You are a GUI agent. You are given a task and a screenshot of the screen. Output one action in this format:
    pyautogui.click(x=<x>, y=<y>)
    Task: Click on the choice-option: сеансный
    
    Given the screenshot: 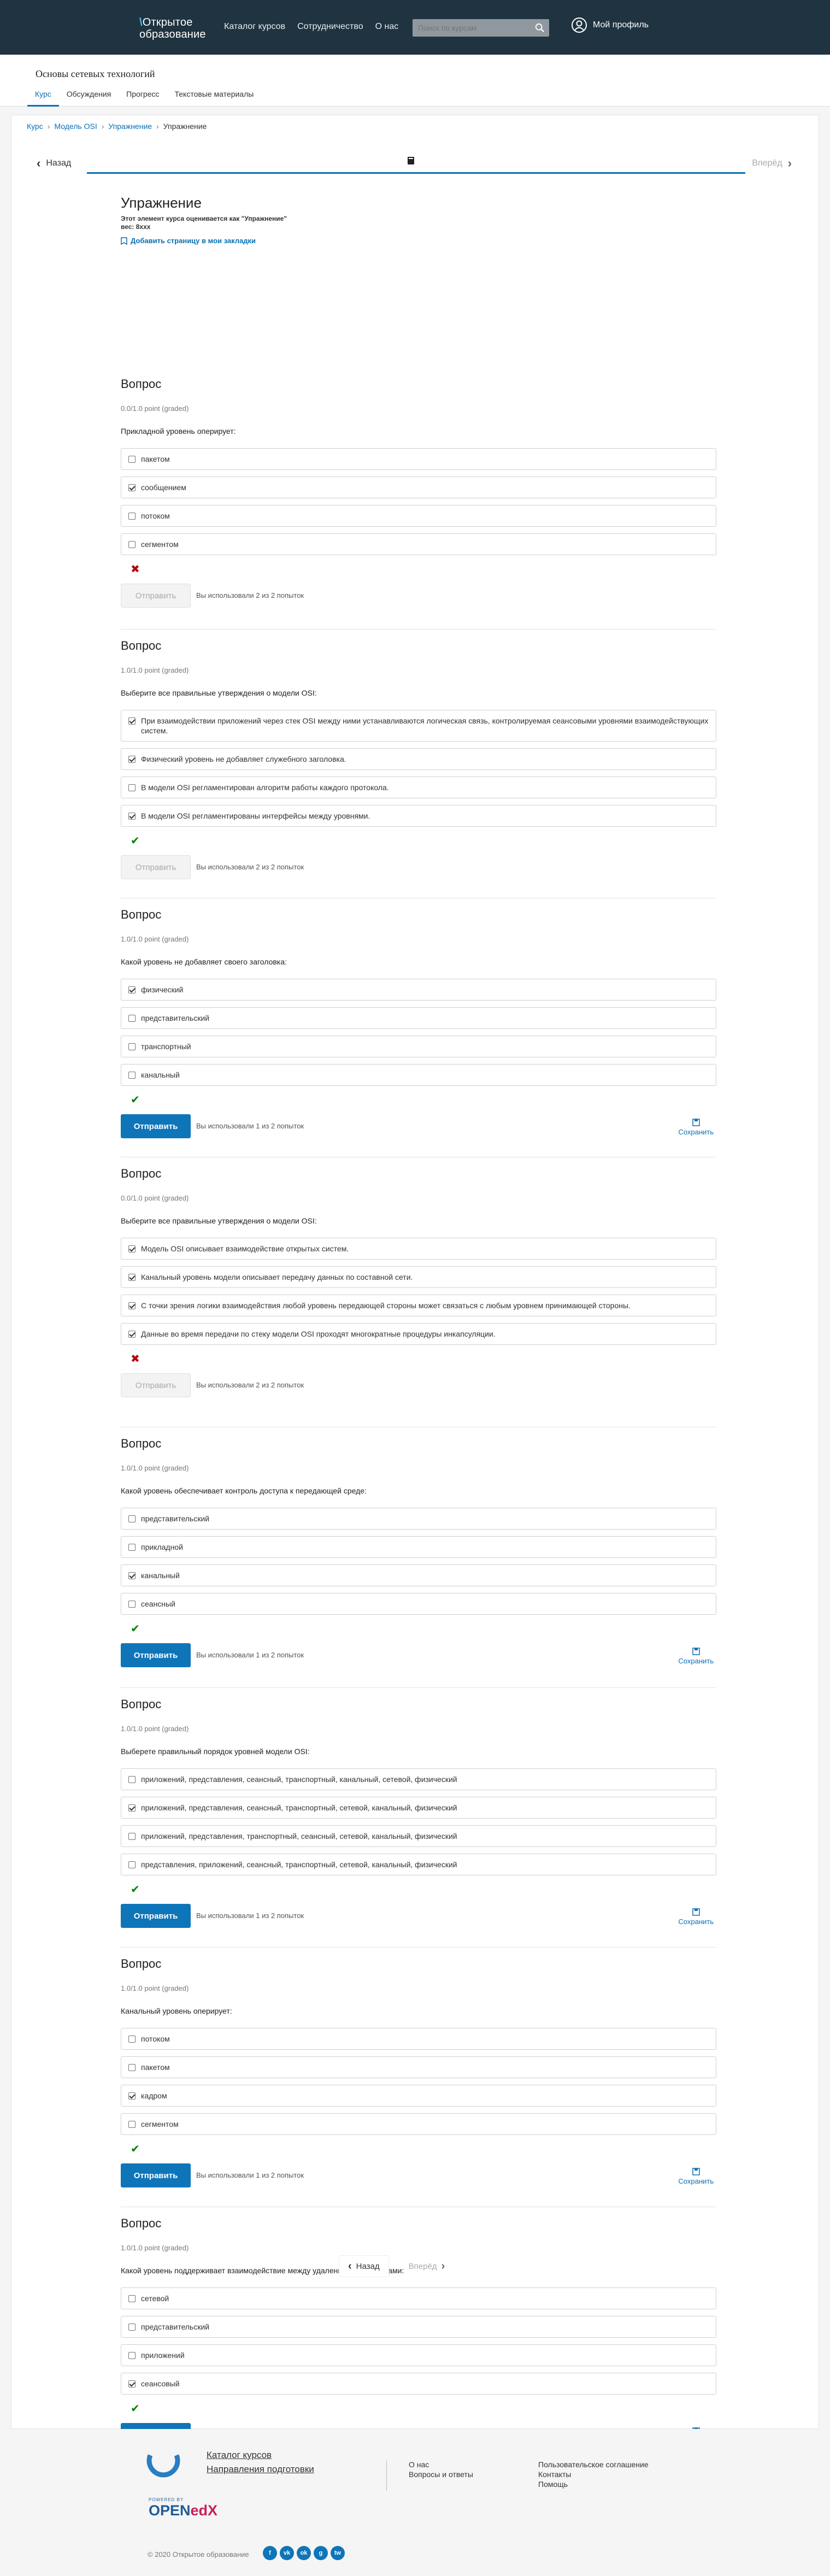 What is the action you would take?
    pyautogui.click(x=418, y=1604)
    